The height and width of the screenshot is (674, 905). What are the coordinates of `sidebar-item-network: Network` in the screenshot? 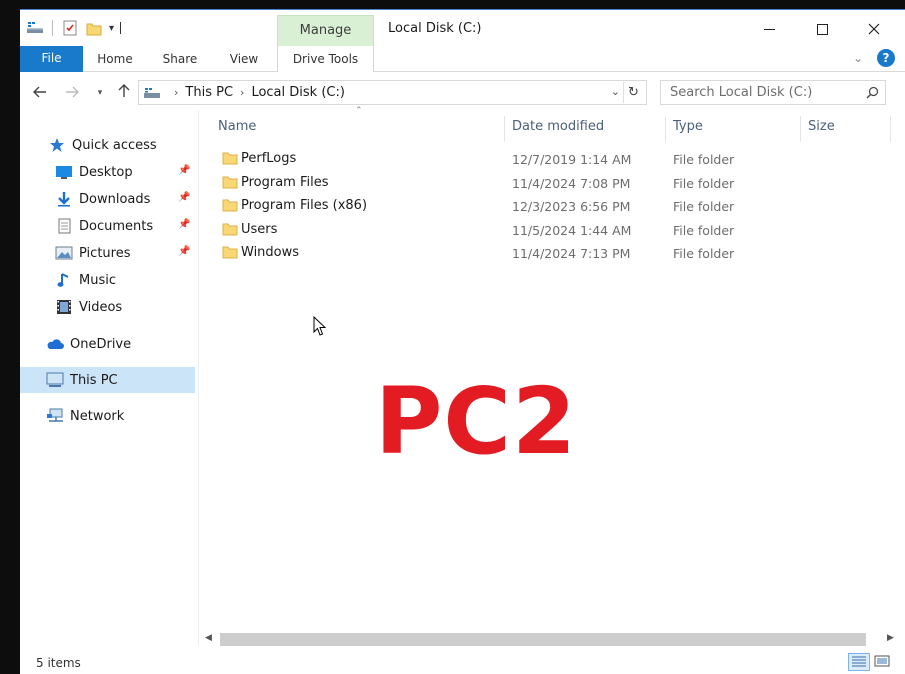 It's located at (107, 416).